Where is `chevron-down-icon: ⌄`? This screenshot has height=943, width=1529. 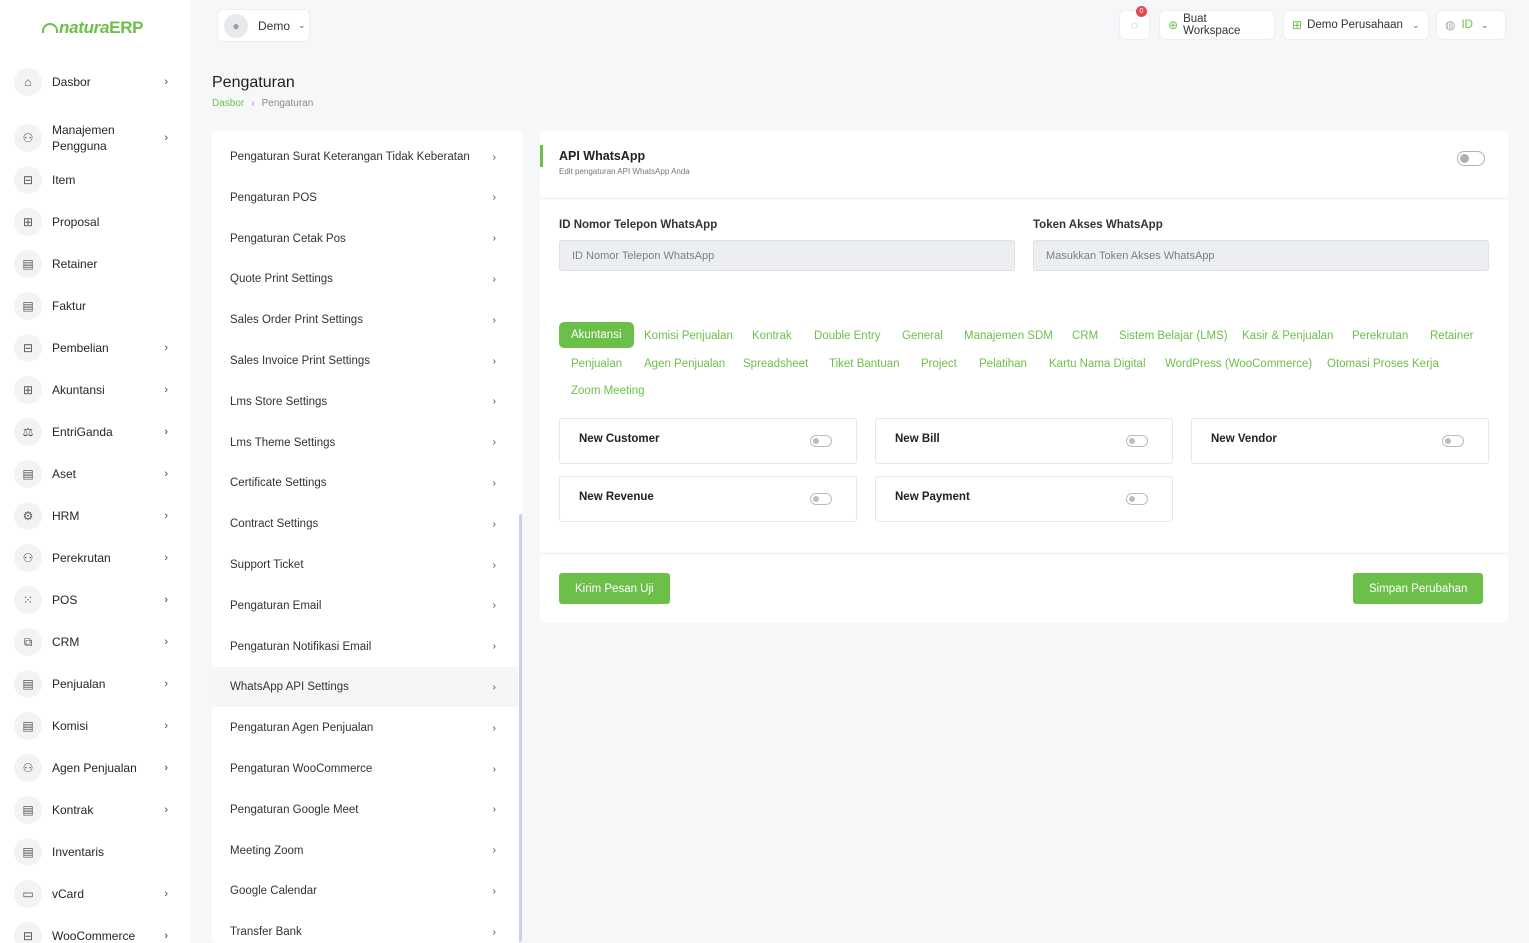 chevron-down-icon: ⌄ is located at coordinates (1484, 24).